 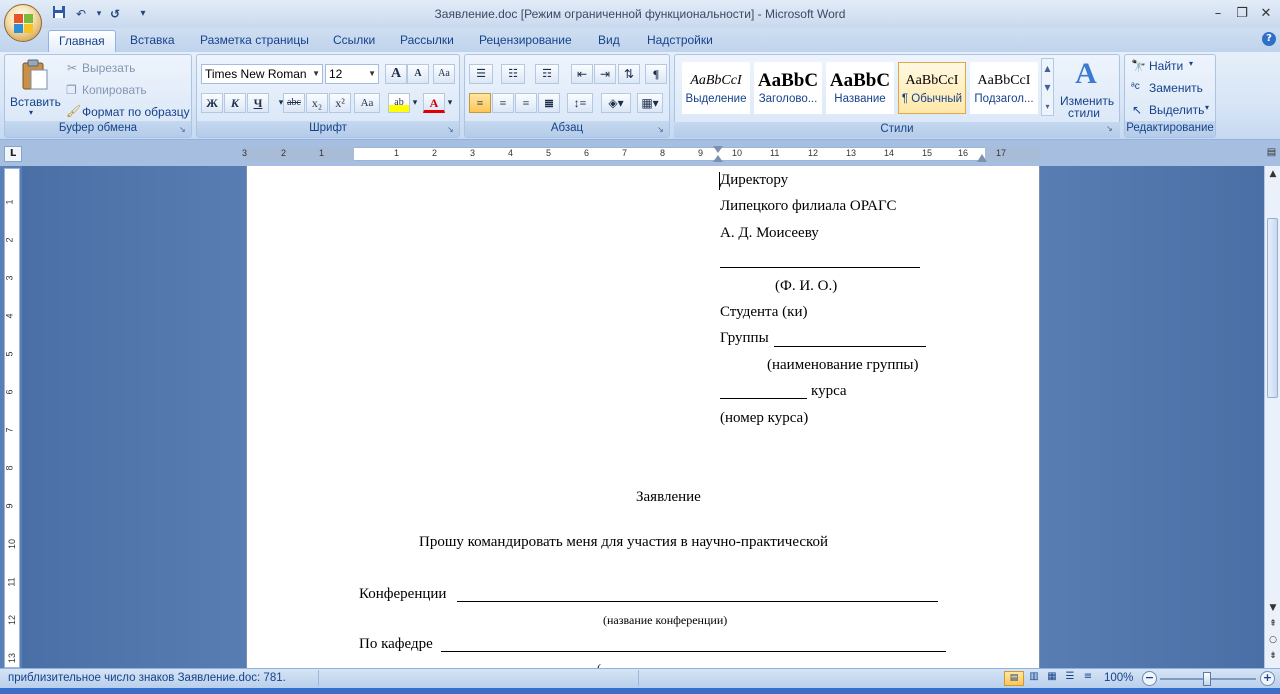 I want to click on next-page-icon: ⇟, so click(x=1272, y=656).